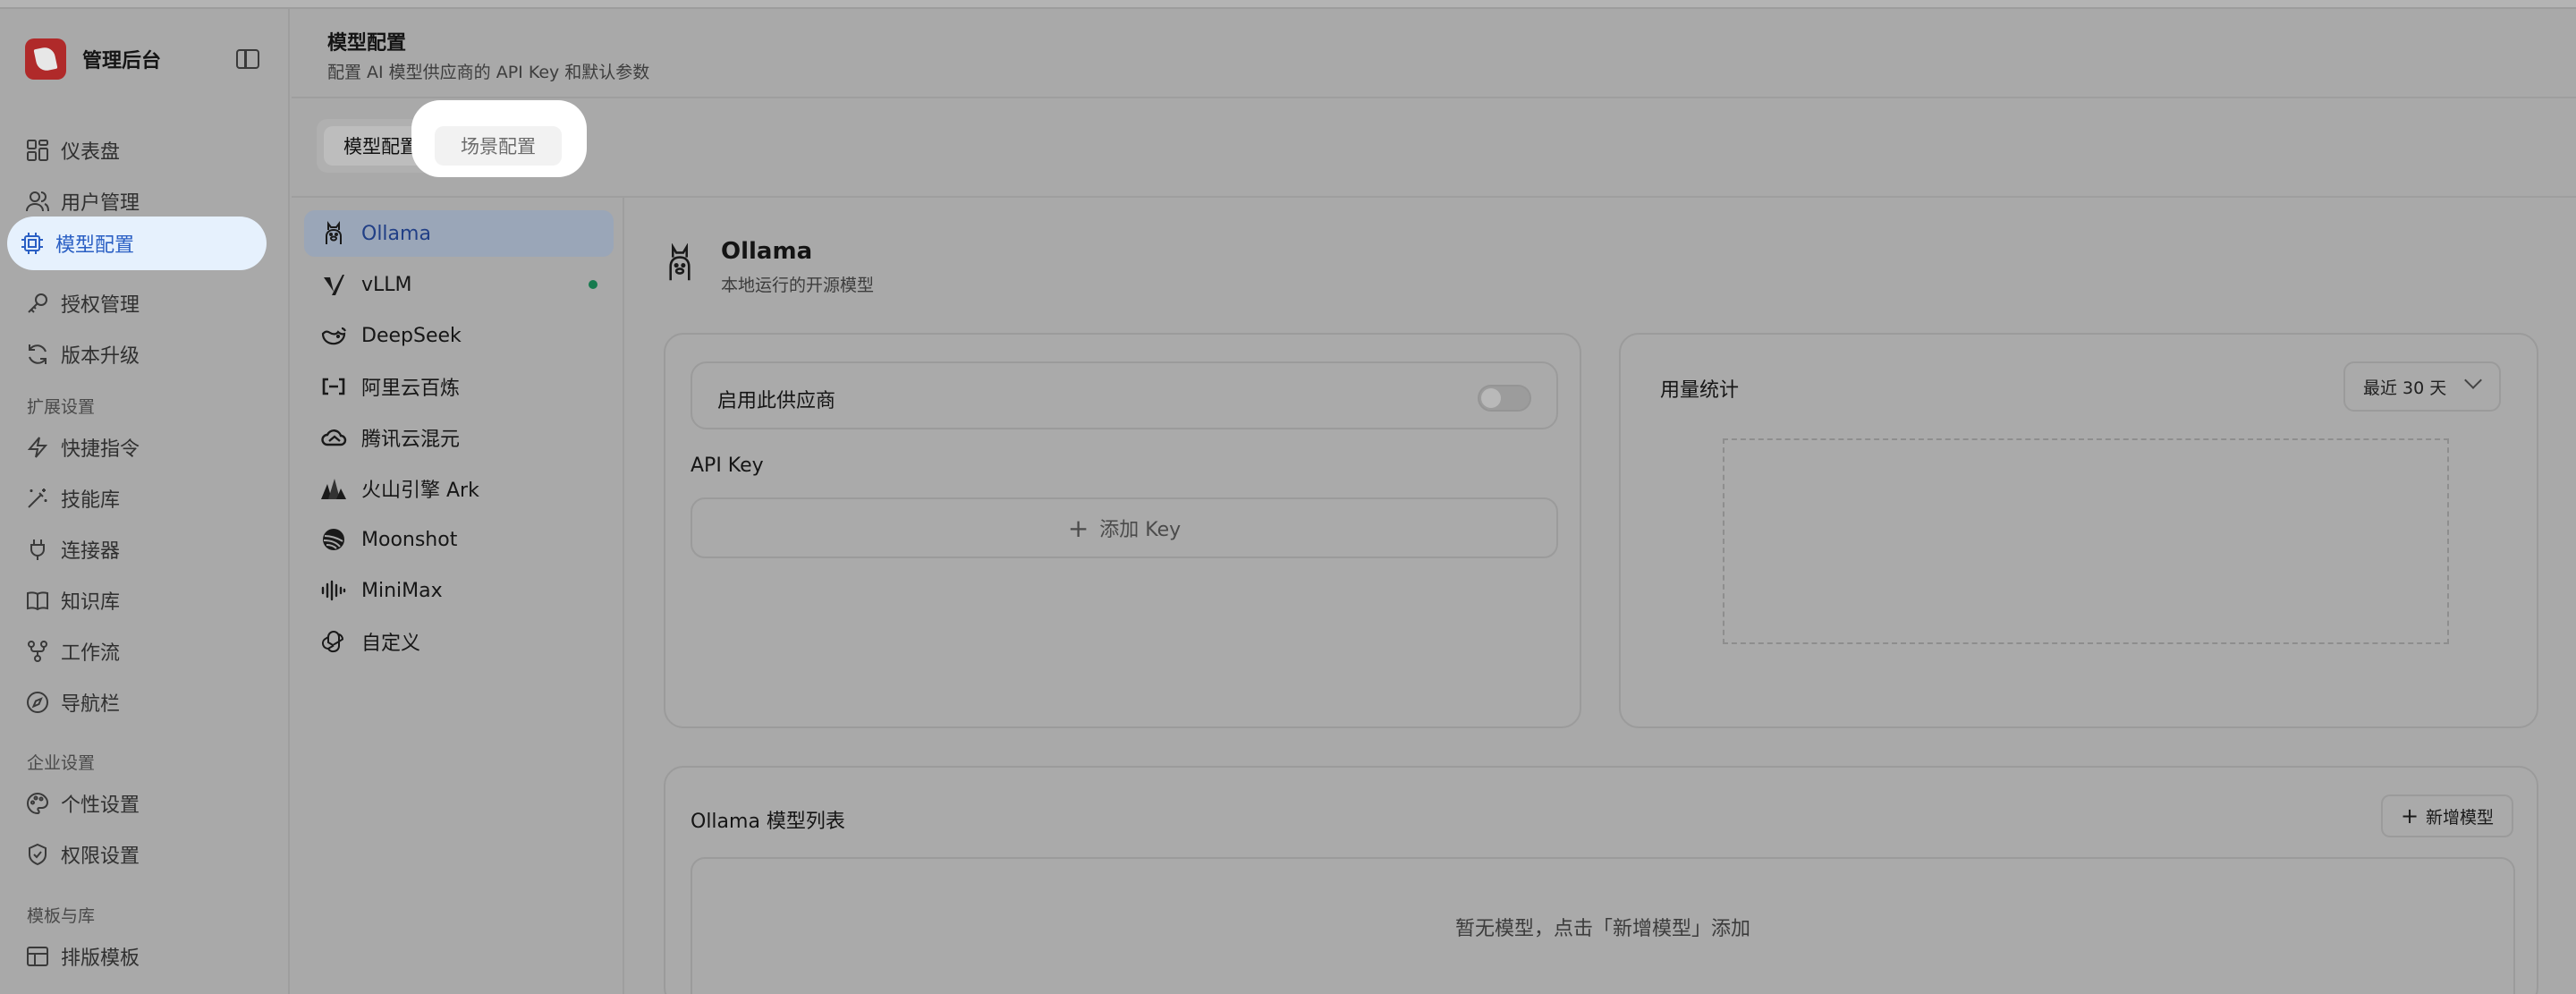 The height and width of the screenshot is (994, 2576). Describe the element at coordinates (459, 539) in the screenshot. I see `provider-item-moonshot: Moonshot` at that location.